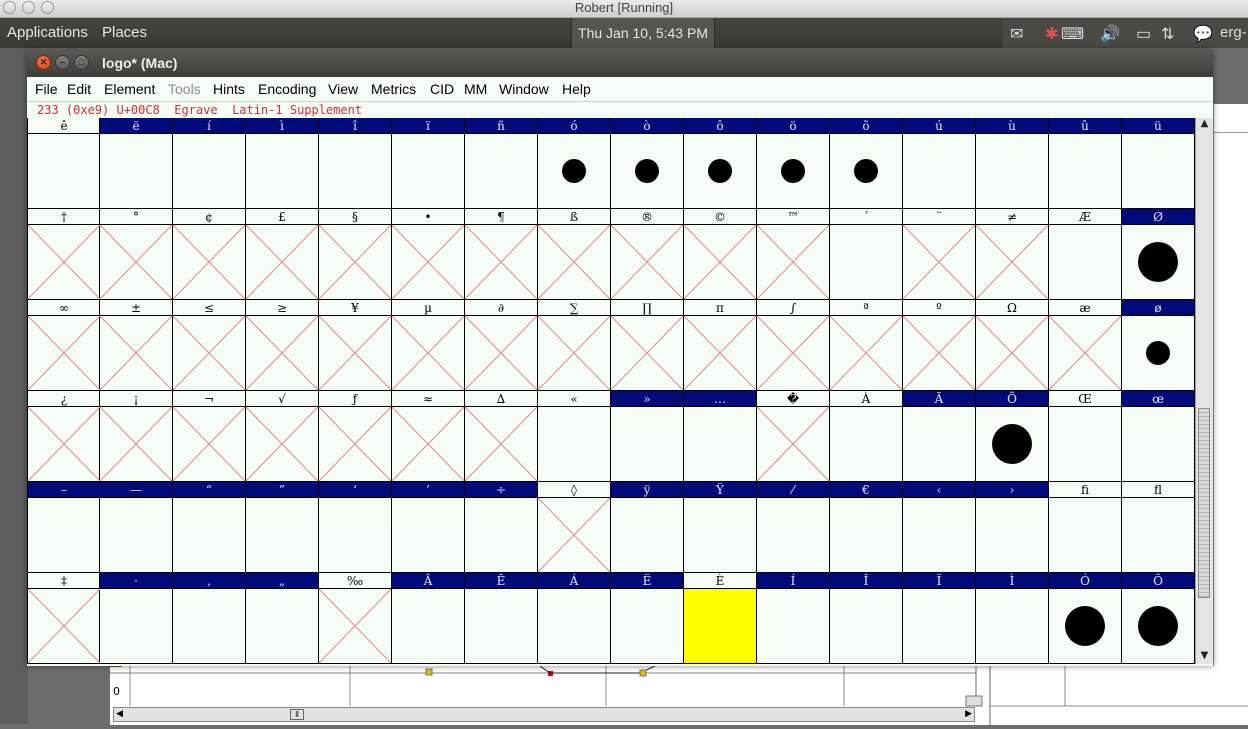 The height and width of the screenshot is (729, 1248). What do you see at coordinates (1143, 34) in the screenshot?
I see `battery-icon: ▭` at bounding box center [1143, 34].